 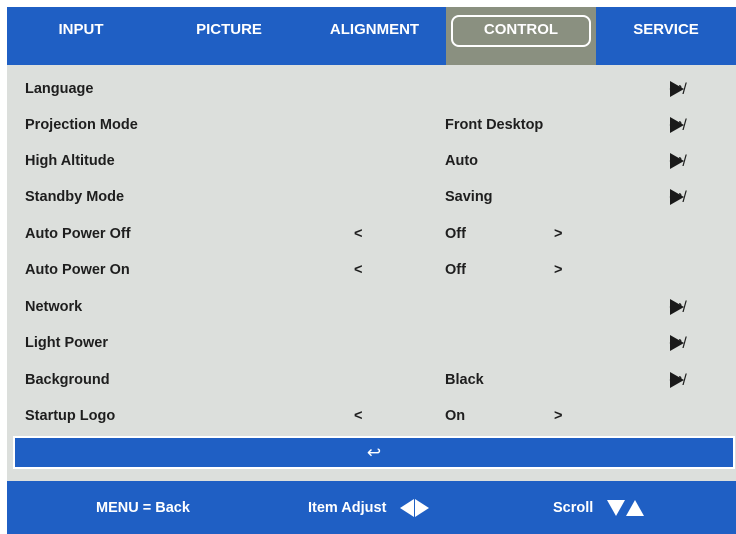 What do you see at coordinates (635, 507) in the screenshot?
I see `triangle-up-icon` at bounding box center [635, 507].